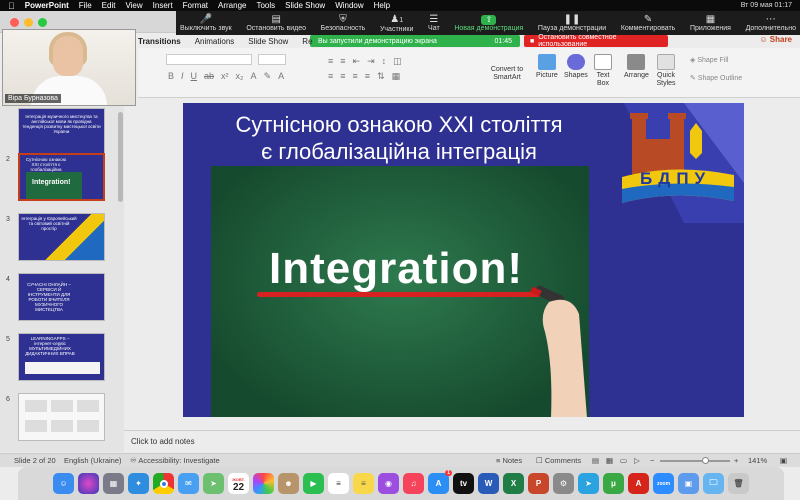 This screenshot has height=500, width=800. What do you see at coordinates (637, 460) in the screenshot?
I see `slideshow-view-icon: ▷` at bounding box center [637, 460].